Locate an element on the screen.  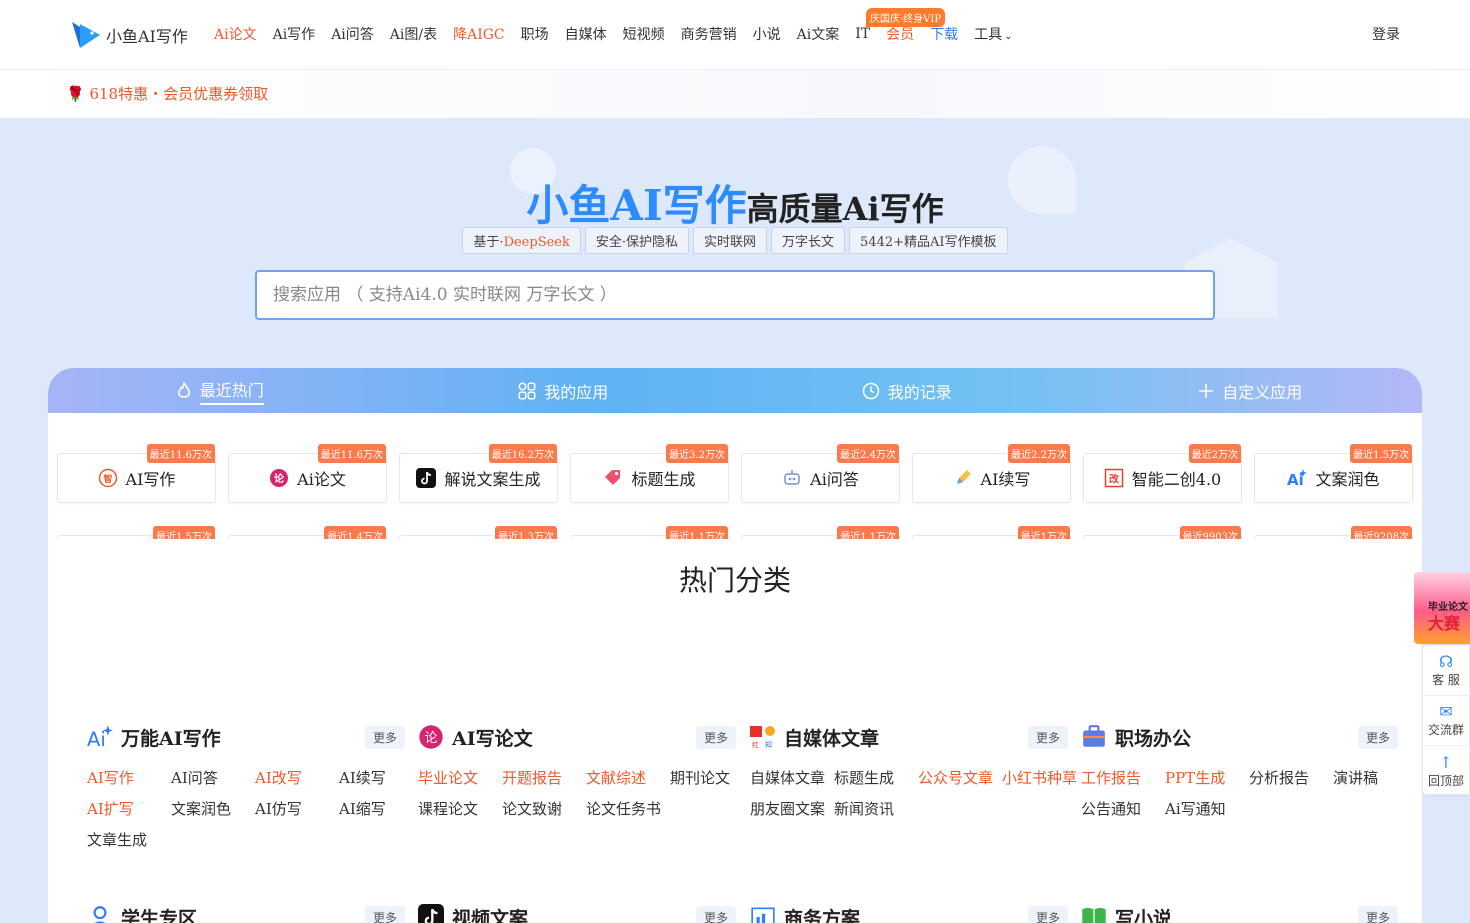
category-link: Ai写通知 is located at coordinates (1207, 808).